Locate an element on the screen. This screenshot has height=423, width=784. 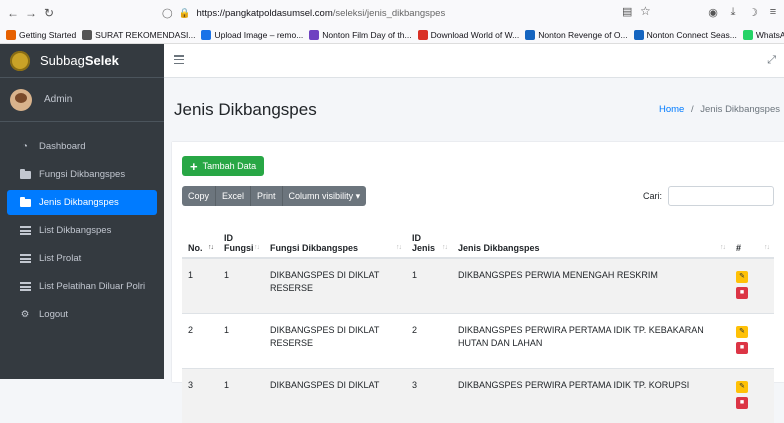
search-label: Cari: is located at coordinates (652, 196).